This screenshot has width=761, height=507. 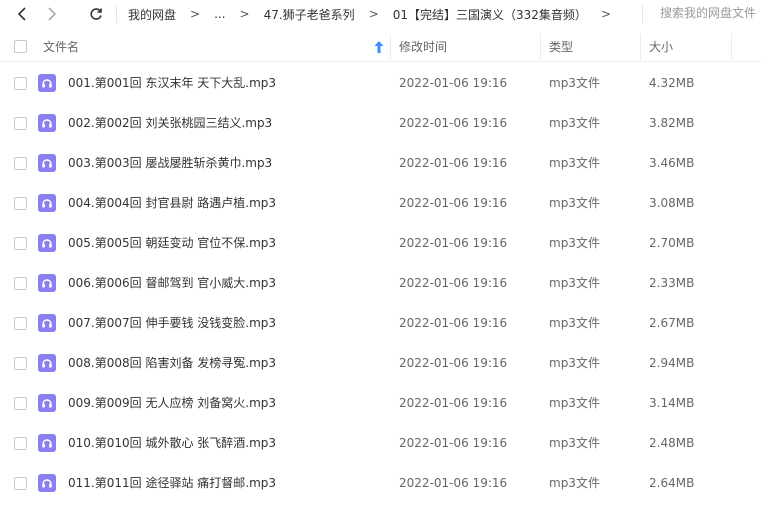 I want to click on column-header-modified: 修改时间, so click(x=423, y=47).